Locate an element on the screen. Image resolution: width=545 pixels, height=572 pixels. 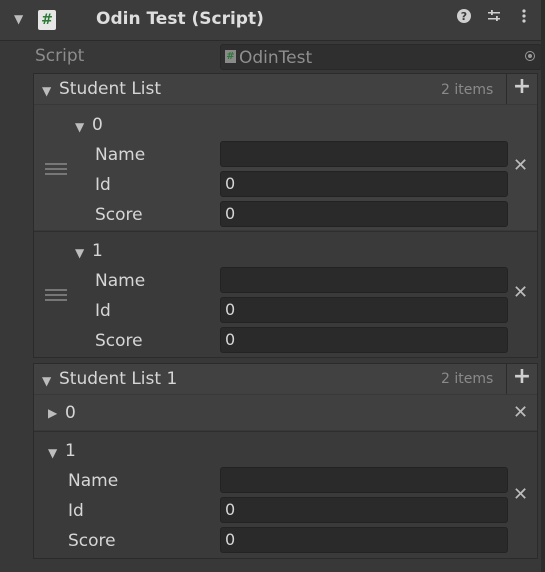
script-label: Script is located at coordinates (60, 56).